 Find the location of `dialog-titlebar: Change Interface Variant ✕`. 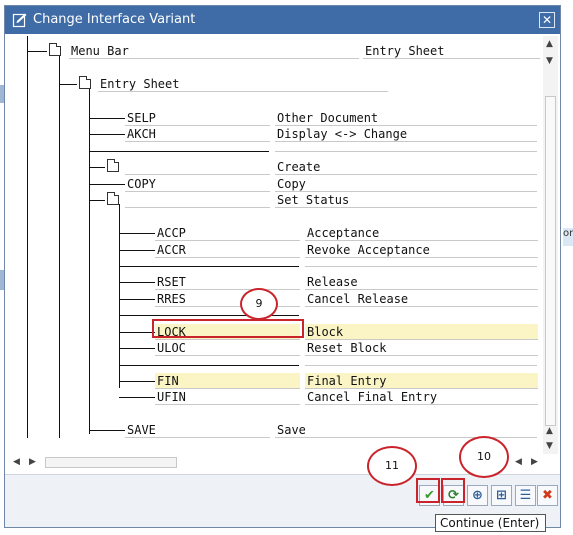

dialog-titlebar: Change Interface Variant ✕ is located at coordinates (282, 20).